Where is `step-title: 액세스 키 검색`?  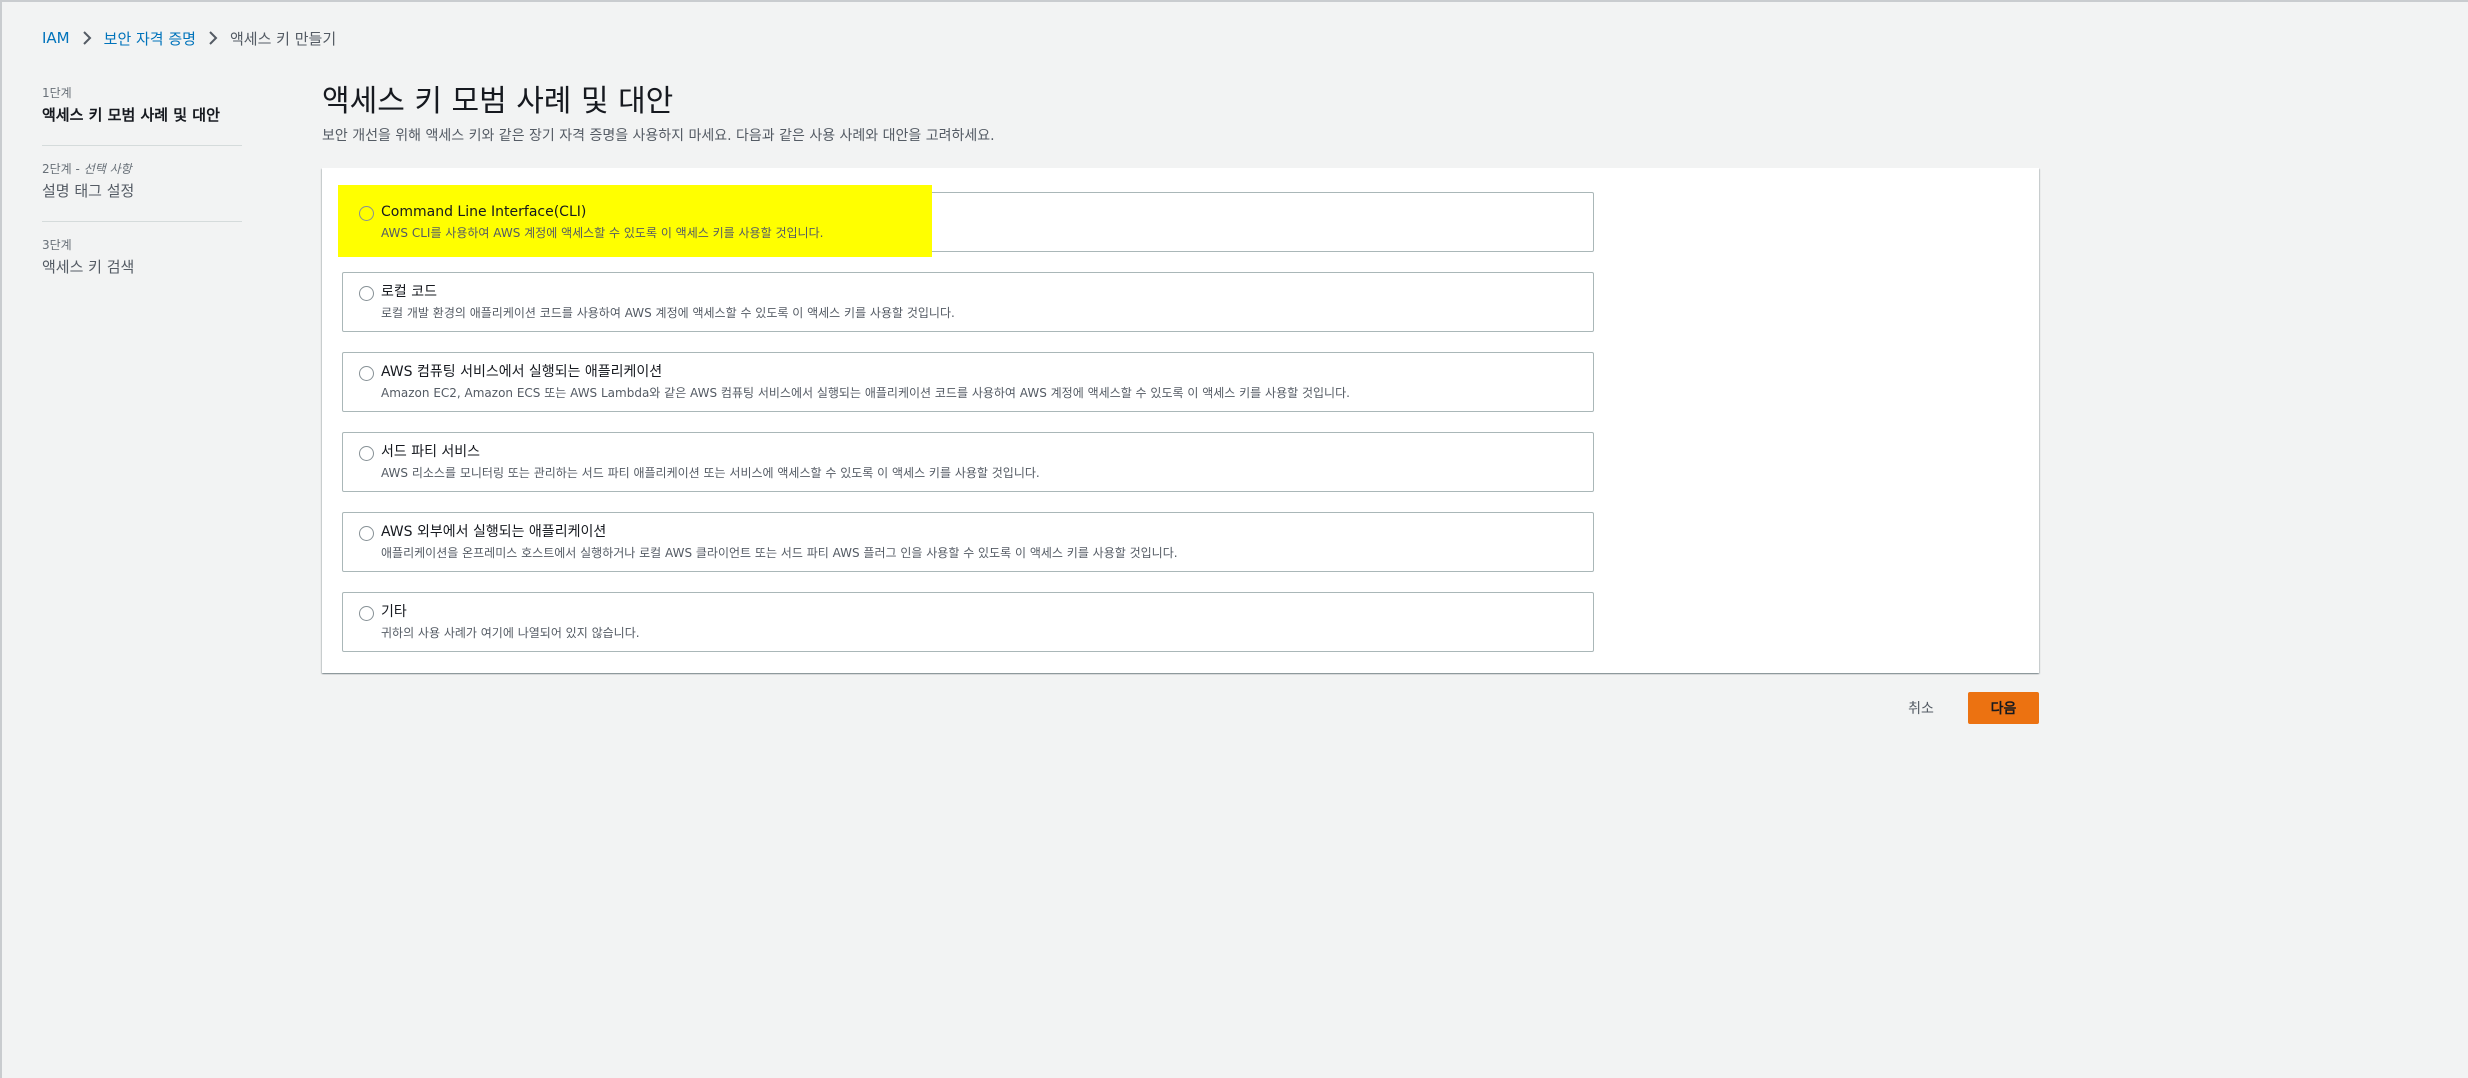 step-title: 액세스 키 검색 is located at coordinates (88, 267).